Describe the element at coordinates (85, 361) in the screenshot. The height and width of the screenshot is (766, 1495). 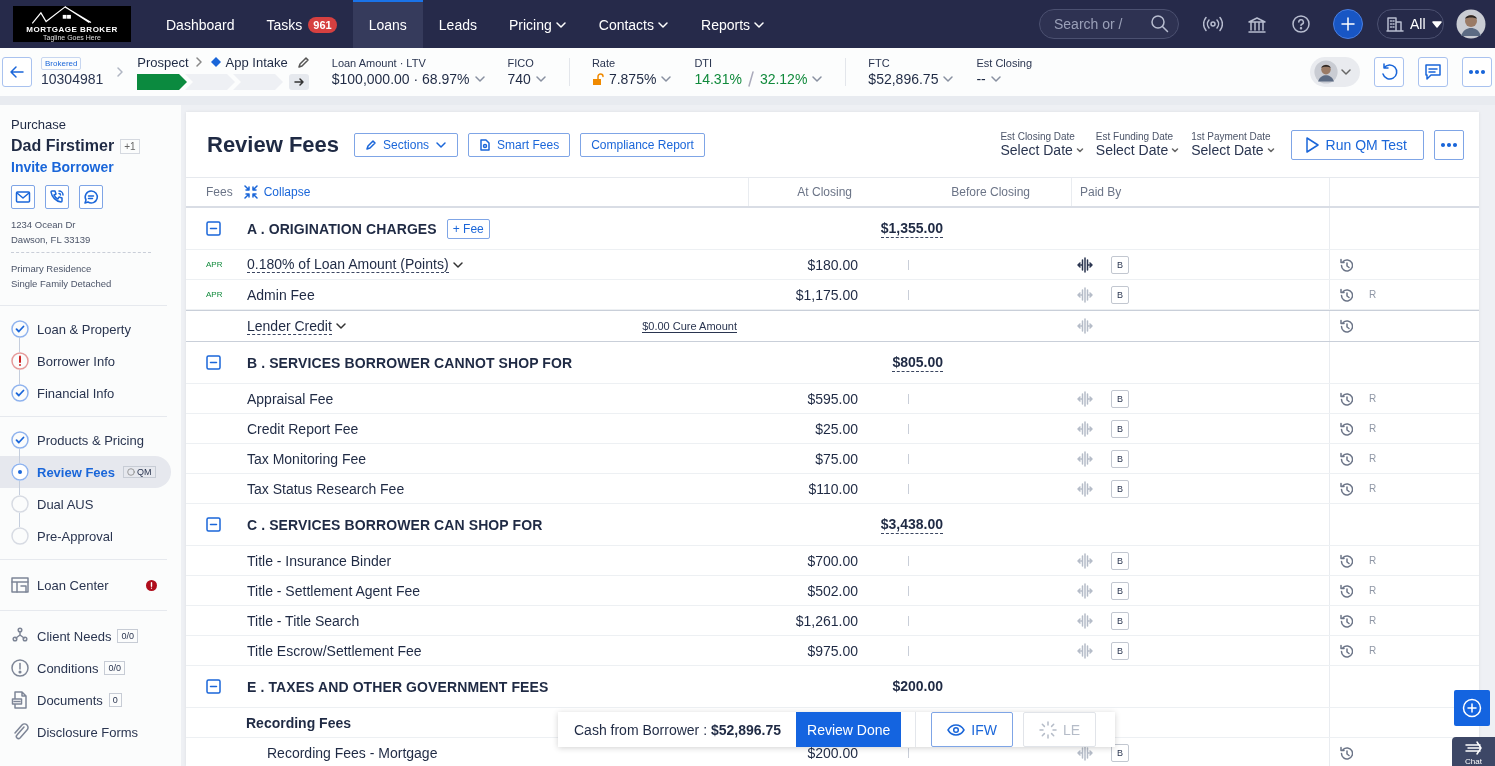
I see `step-item: Borrower Info` at that location.